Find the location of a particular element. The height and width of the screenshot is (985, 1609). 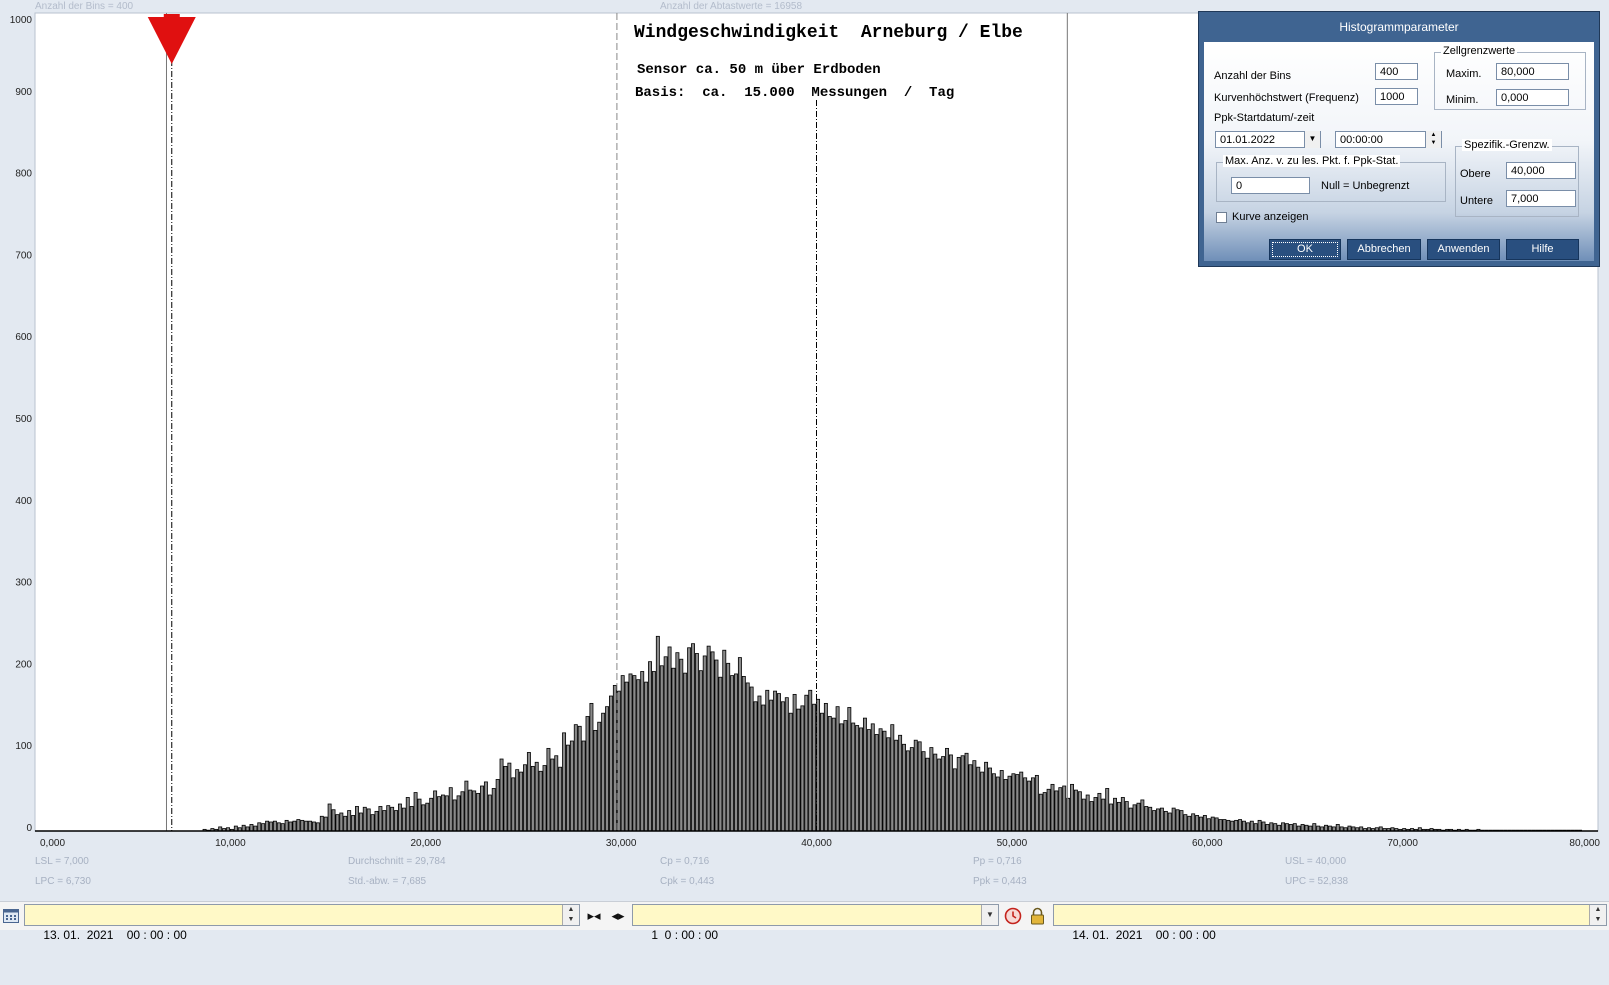

max-points-input: 0 is located at coordinates (1270, 185).